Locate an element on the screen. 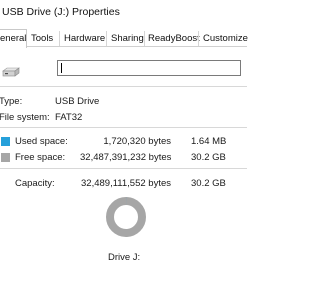 Image resolution: width=320 pixels, height=296 pixels. used-space-size: 1.64 MB is located at coordinates (209, 141).